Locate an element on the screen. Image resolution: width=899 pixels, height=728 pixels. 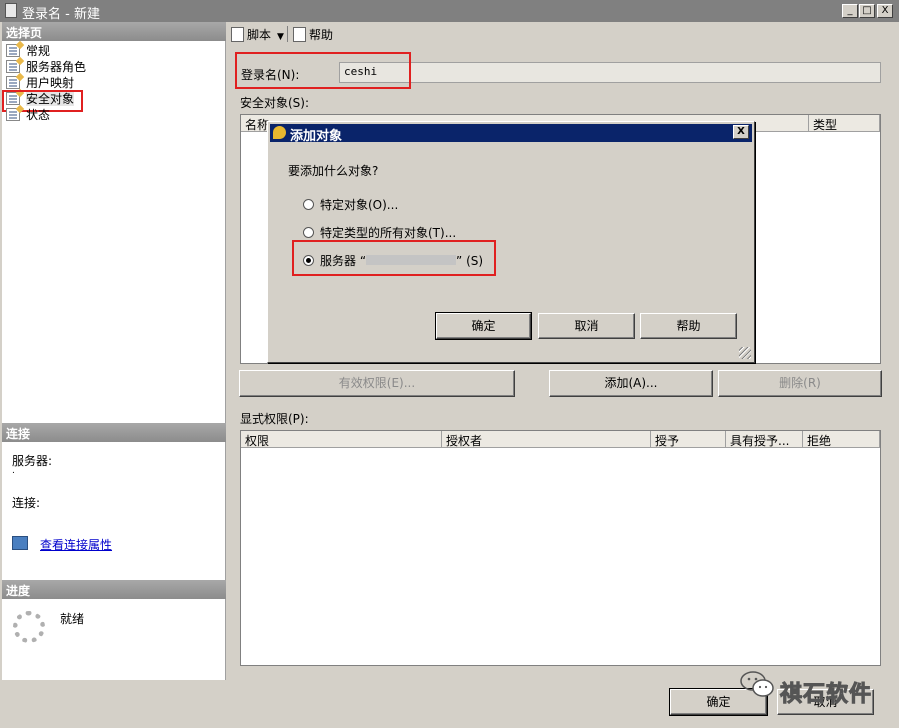
dialog-ok-button: 确定 is located at coordinates (483, 326).